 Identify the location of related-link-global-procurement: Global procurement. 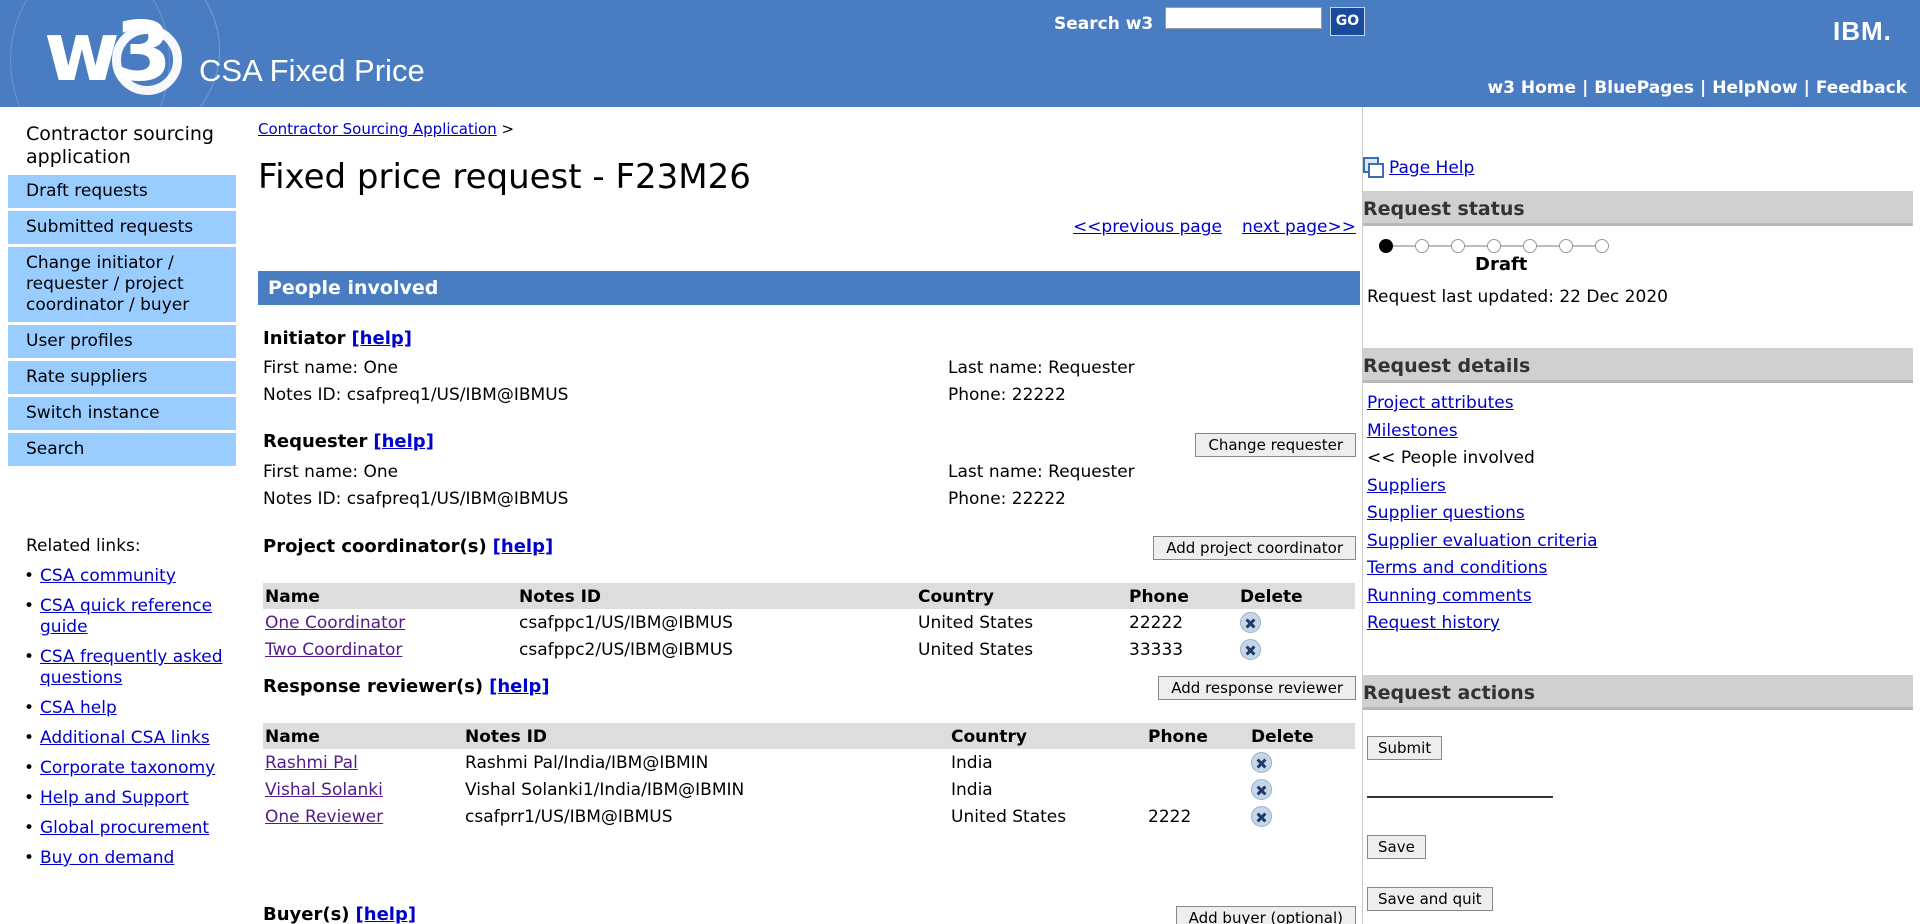
(124, 828).